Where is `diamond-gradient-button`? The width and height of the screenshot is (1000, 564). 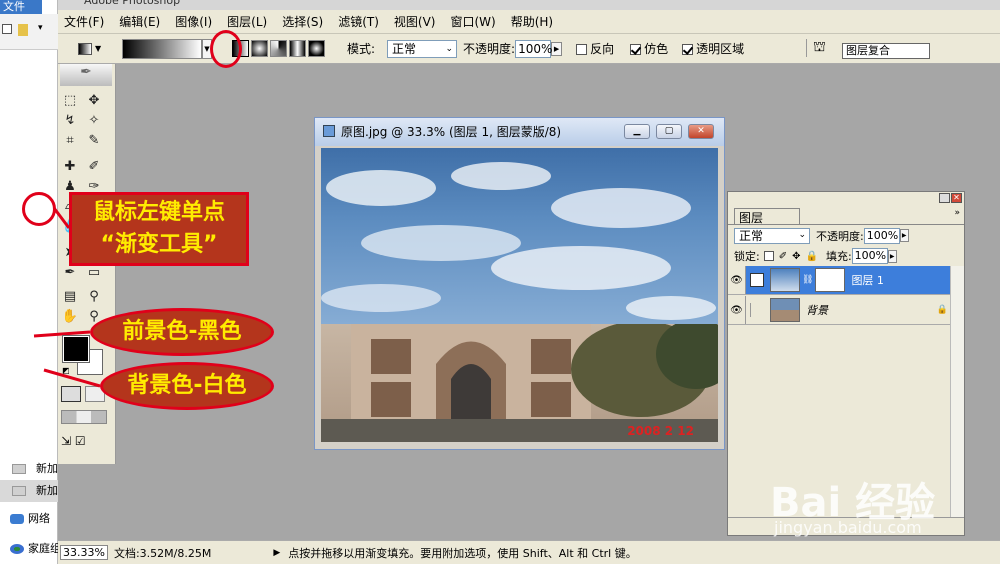
diamond-gradient-button is located at coordinates (316, 48).